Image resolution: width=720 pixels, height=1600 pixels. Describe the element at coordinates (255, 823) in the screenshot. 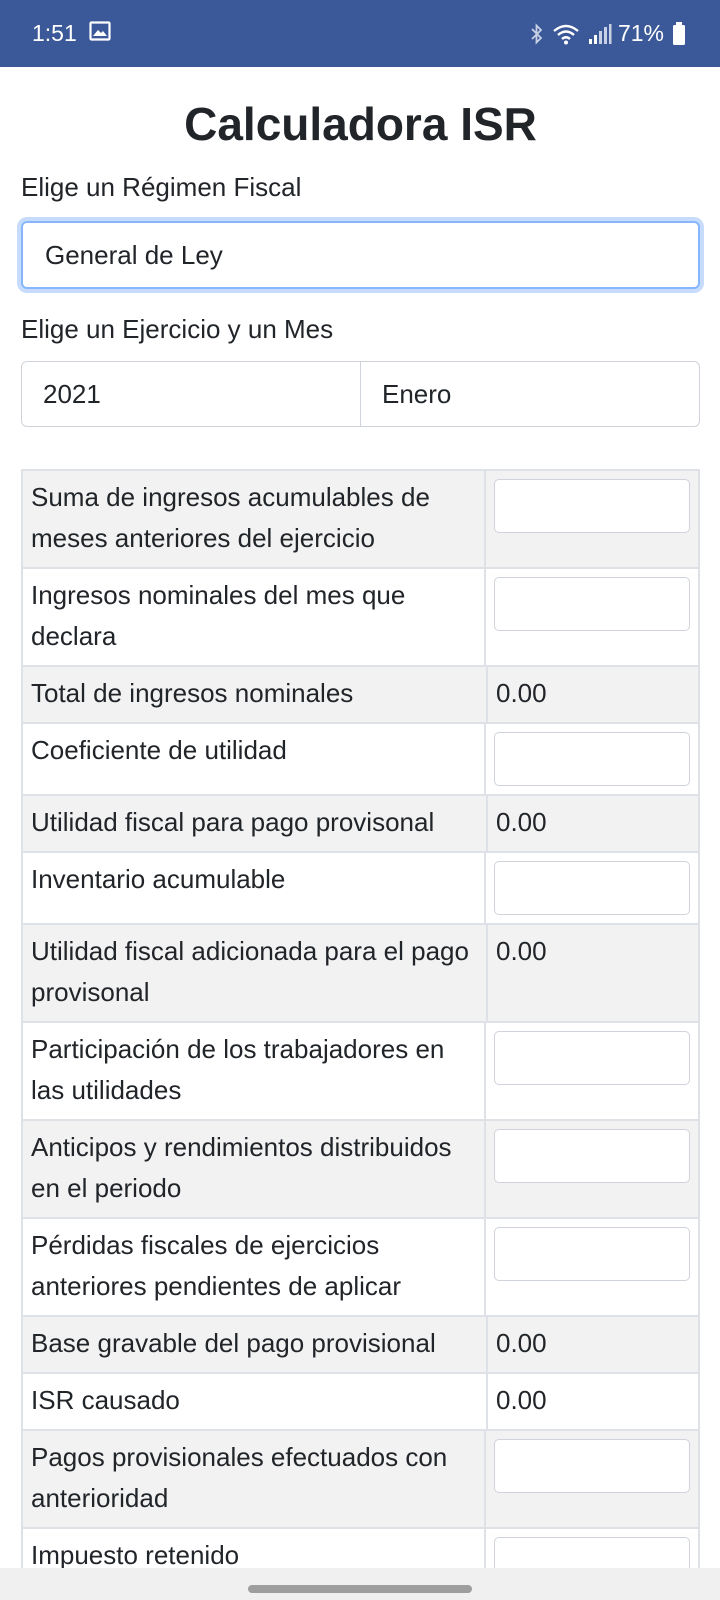

I see `row-label: Utilidad fiscal para pago provisonal` at that location.